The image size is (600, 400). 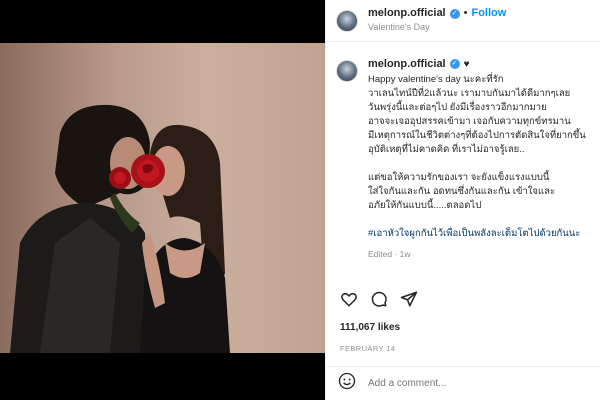 I want to click on post-date: FEBRUARY 14, so click(x=368, y=348).